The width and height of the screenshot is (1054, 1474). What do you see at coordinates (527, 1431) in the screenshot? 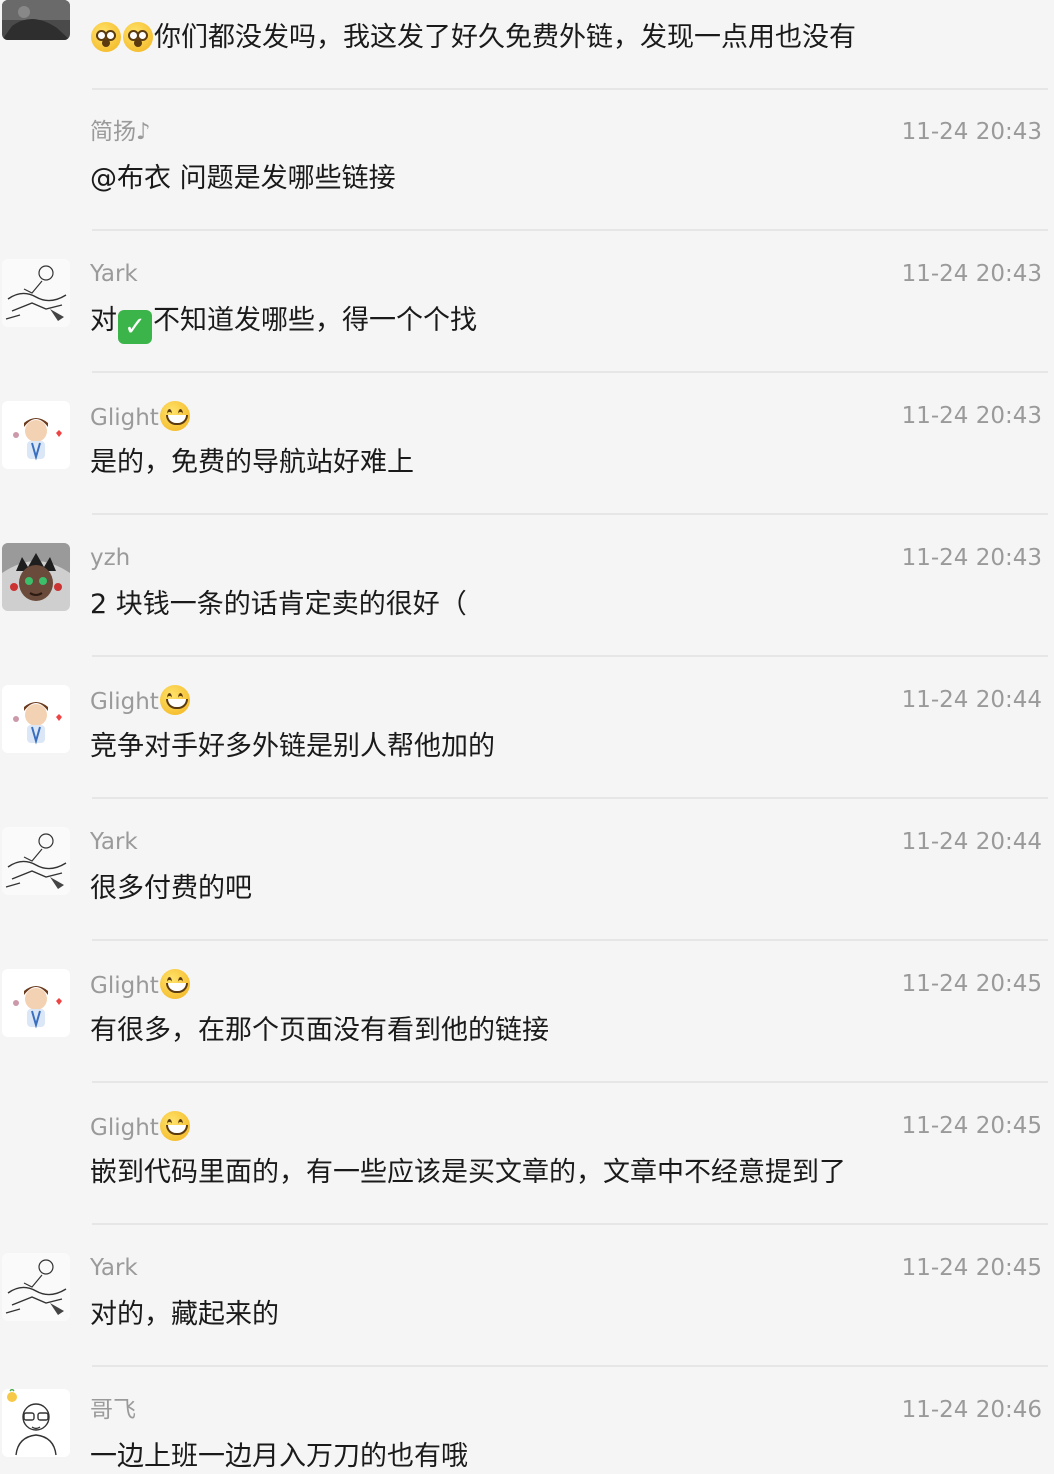
I see `chat-message: 哥飞 11-24 20:46 一边上班一边月入万刀的也有哦` at bounding box center [527, 1431].